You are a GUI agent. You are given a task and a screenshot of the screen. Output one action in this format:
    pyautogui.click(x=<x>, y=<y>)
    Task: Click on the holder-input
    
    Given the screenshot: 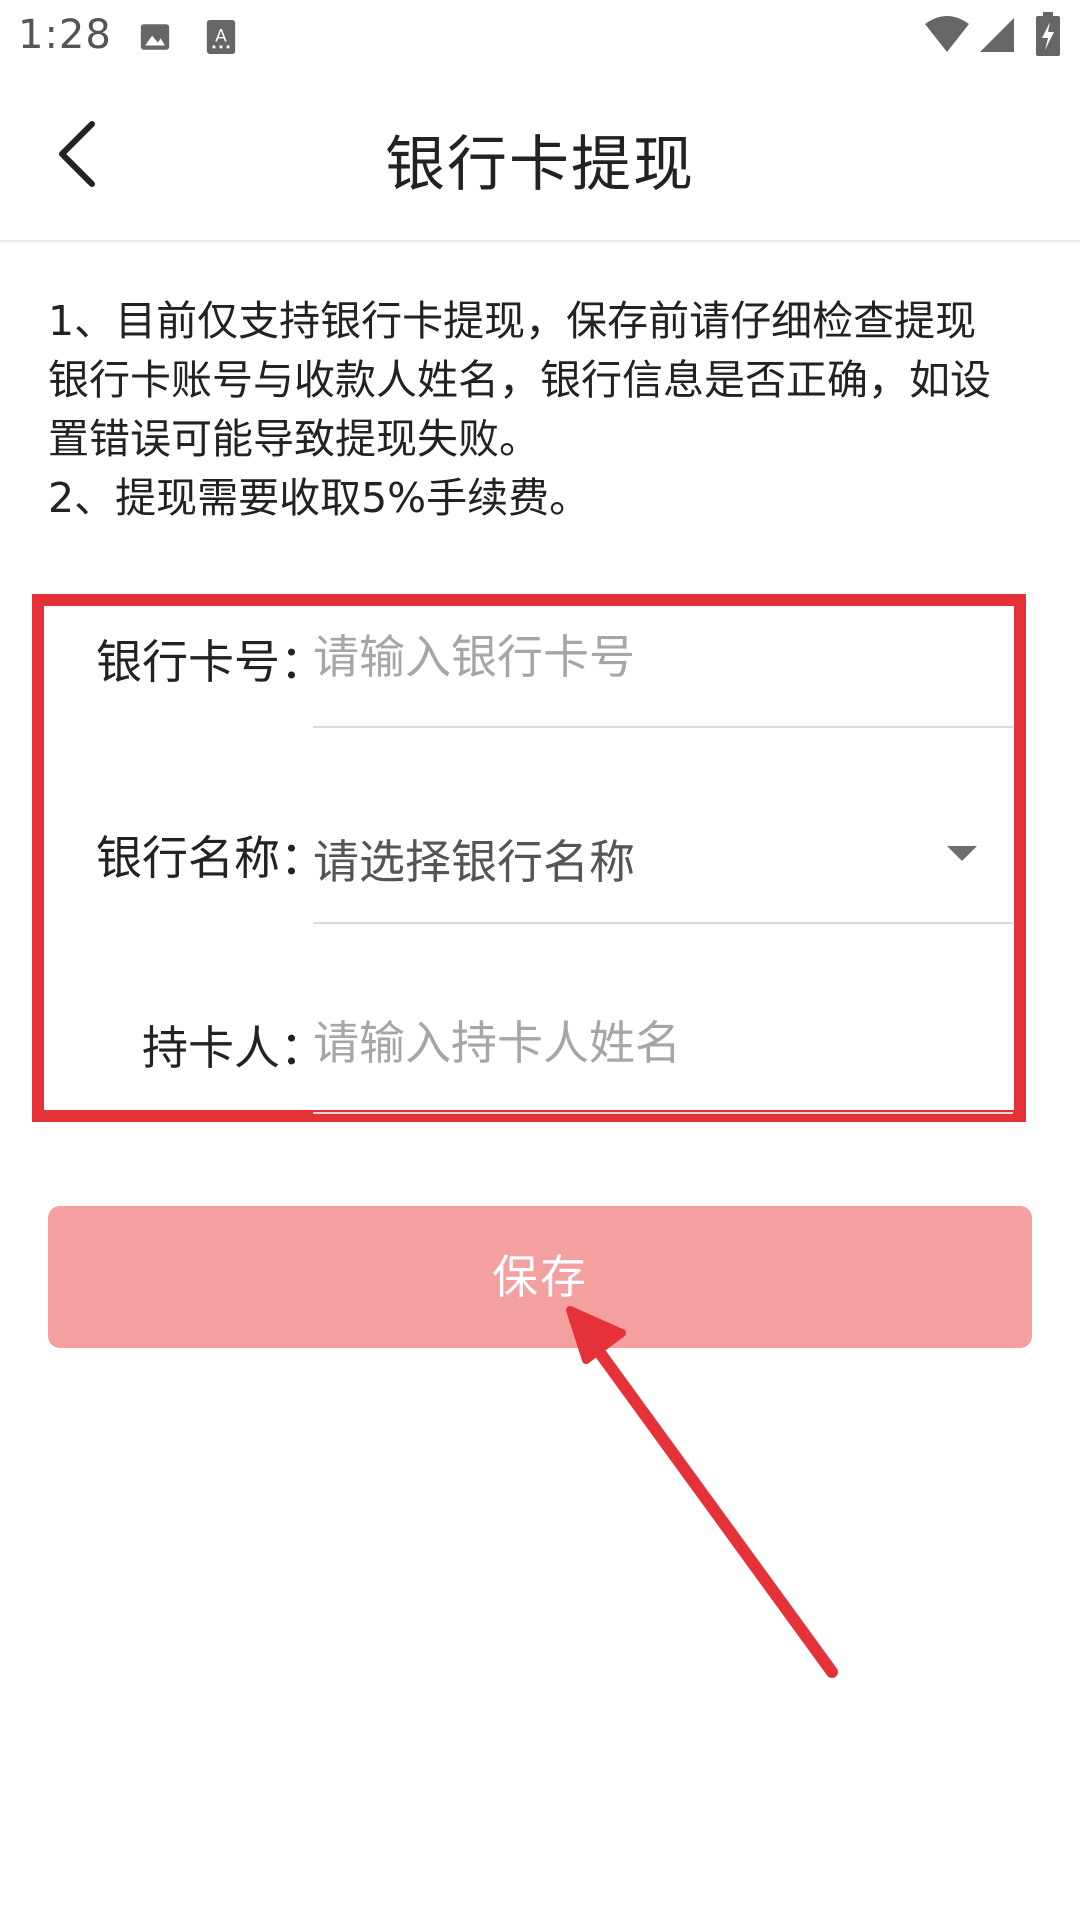 What is the action you would take?
    pyautogui.click(x=633, y=1043)
    